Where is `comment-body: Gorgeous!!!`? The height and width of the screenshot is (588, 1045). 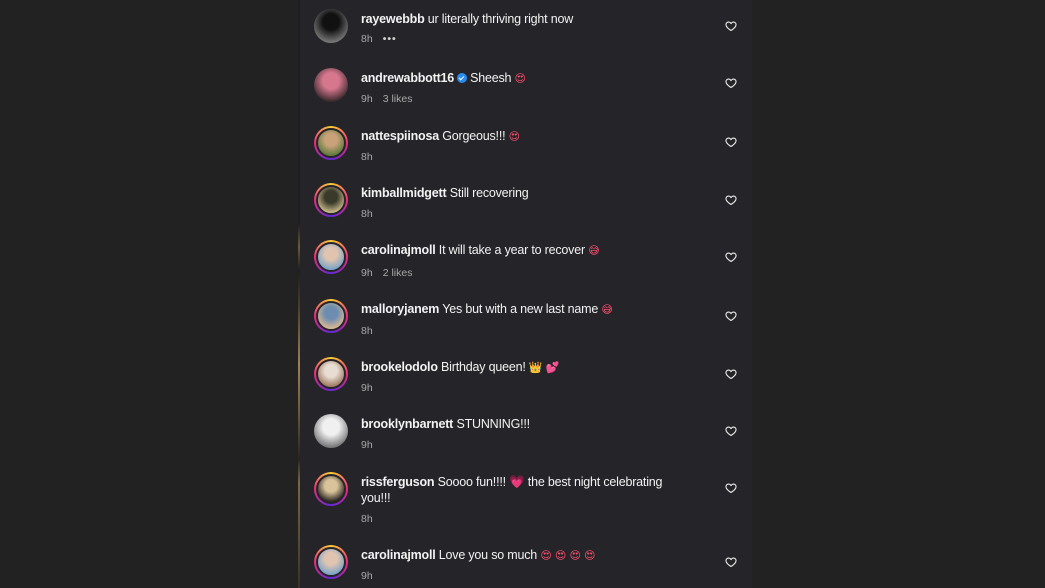 comment-body: Gorgeous!!! is located at coordinates (474, 136).